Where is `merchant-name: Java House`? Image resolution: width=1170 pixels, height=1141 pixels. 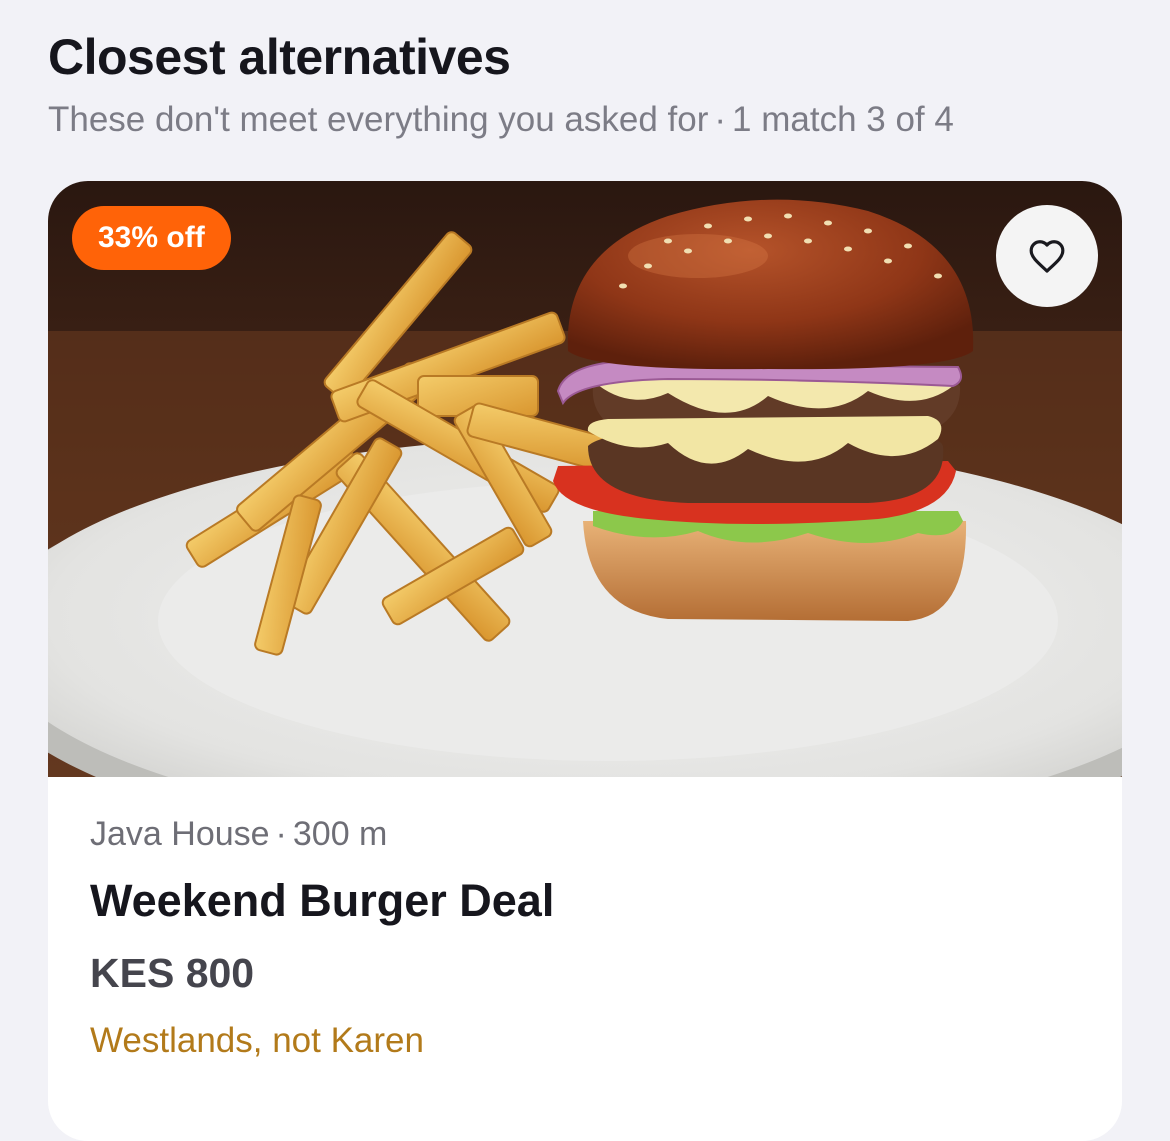
merchant-name: Java House is located at coordinates (180, 834).